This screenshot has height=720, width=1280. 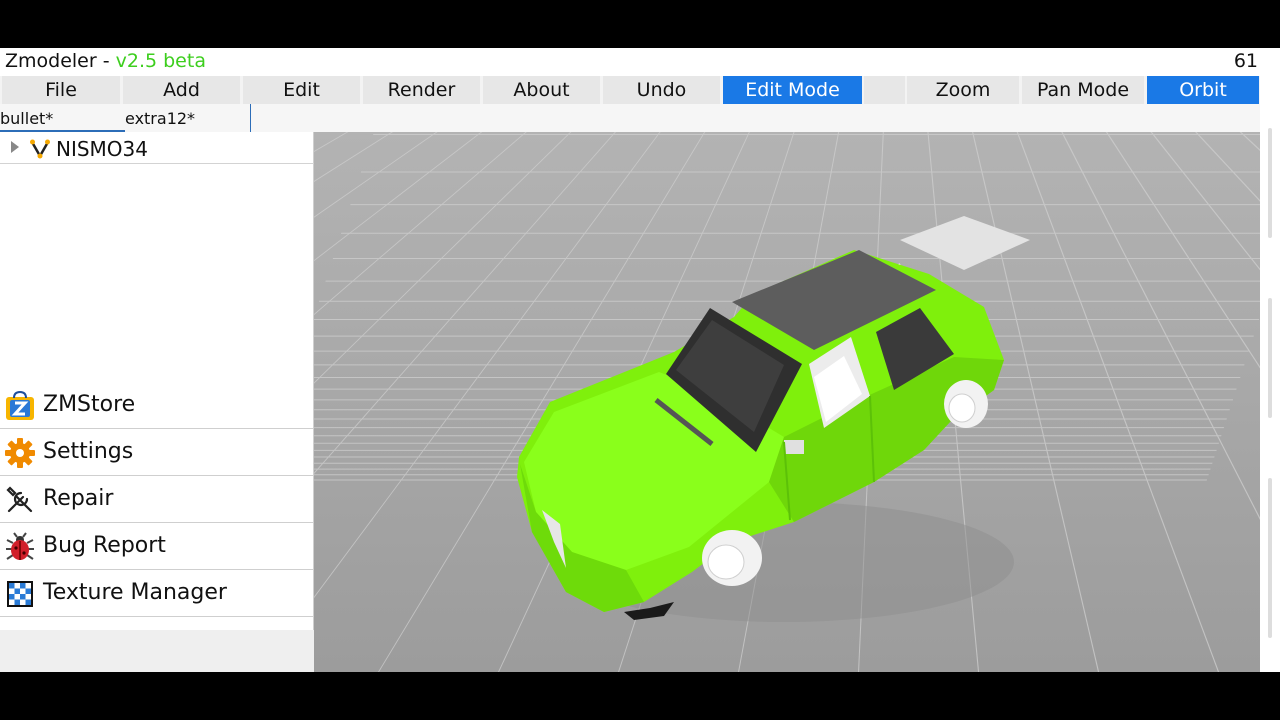 I want to click on tab-extra12: extra12*, so click(x=188, y=118).